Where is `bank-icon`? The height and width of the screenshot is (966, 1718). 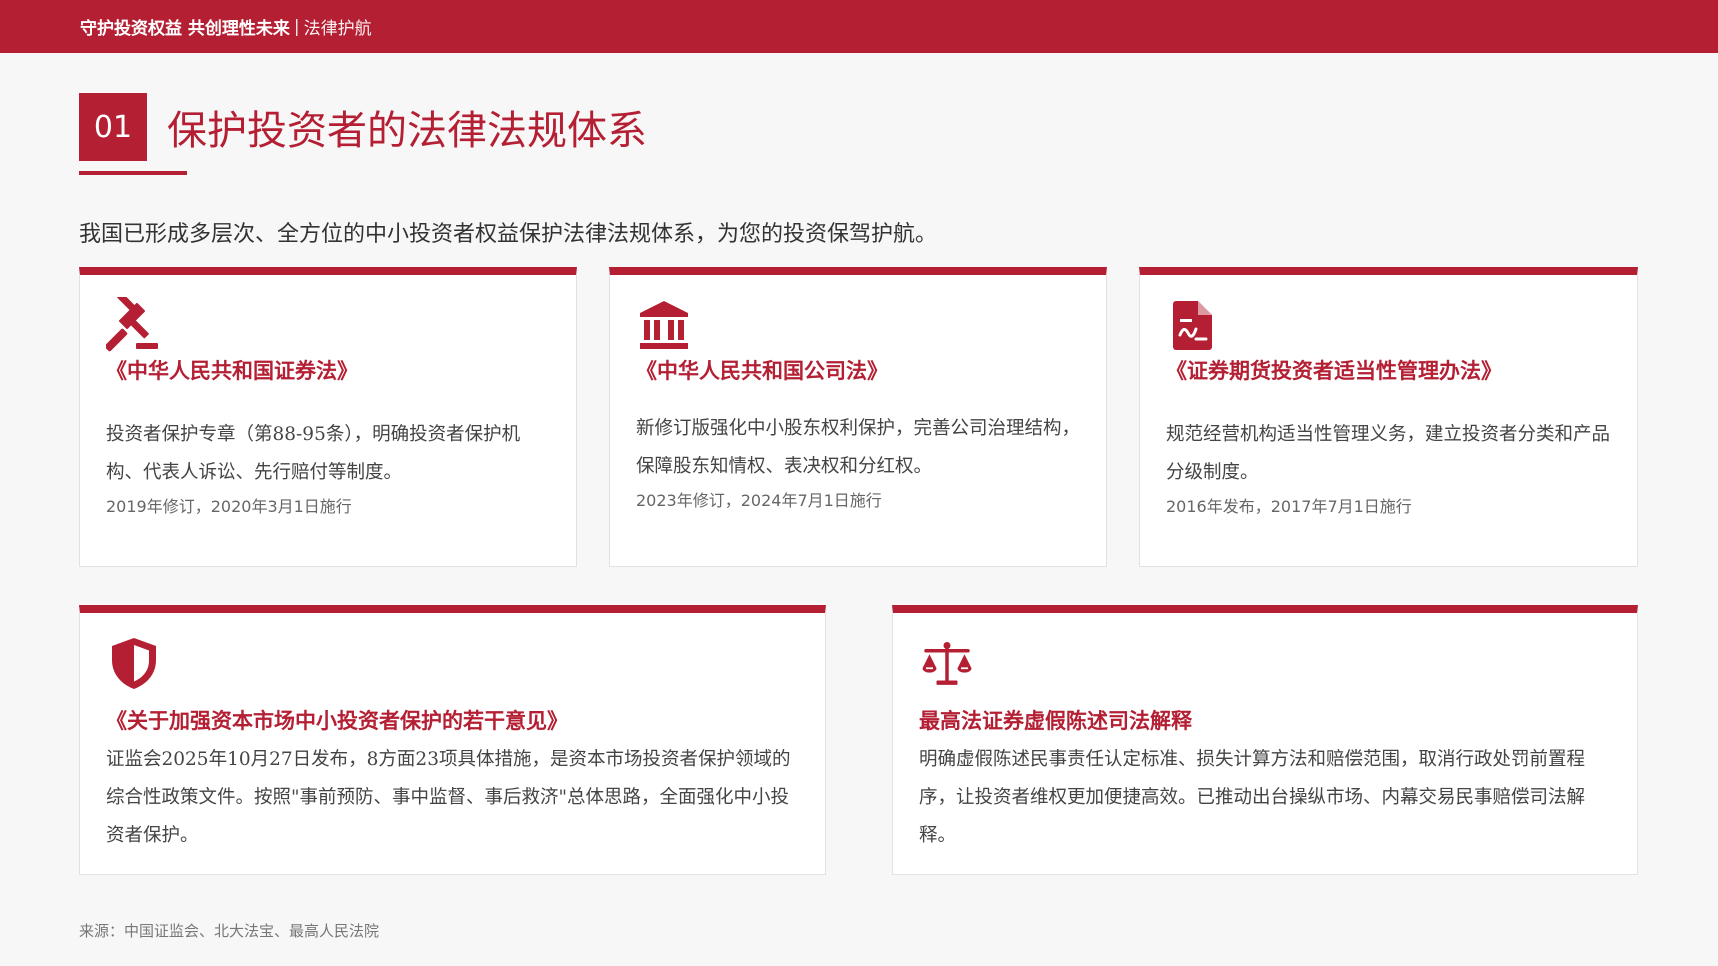 bank-icon is located at coordinates (664, 325).